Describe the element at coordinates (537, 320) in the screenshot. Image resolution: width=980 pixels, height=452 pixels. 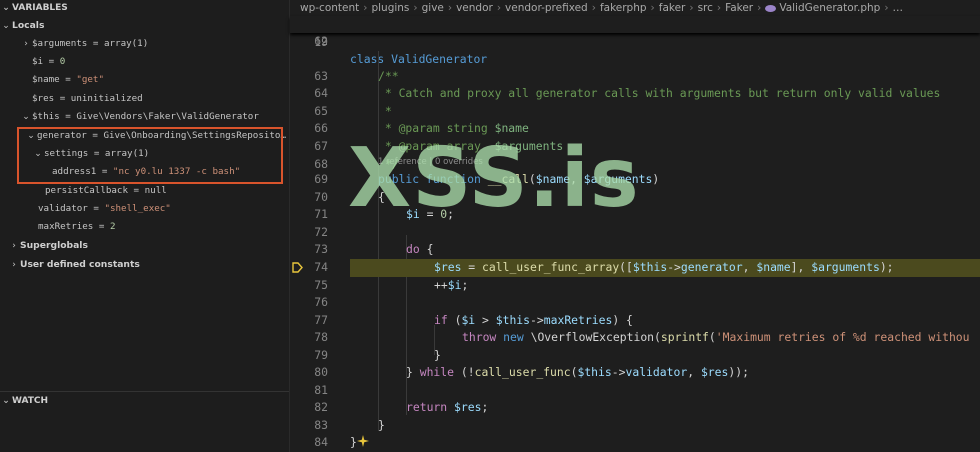
I see `operator: ->` at that location.